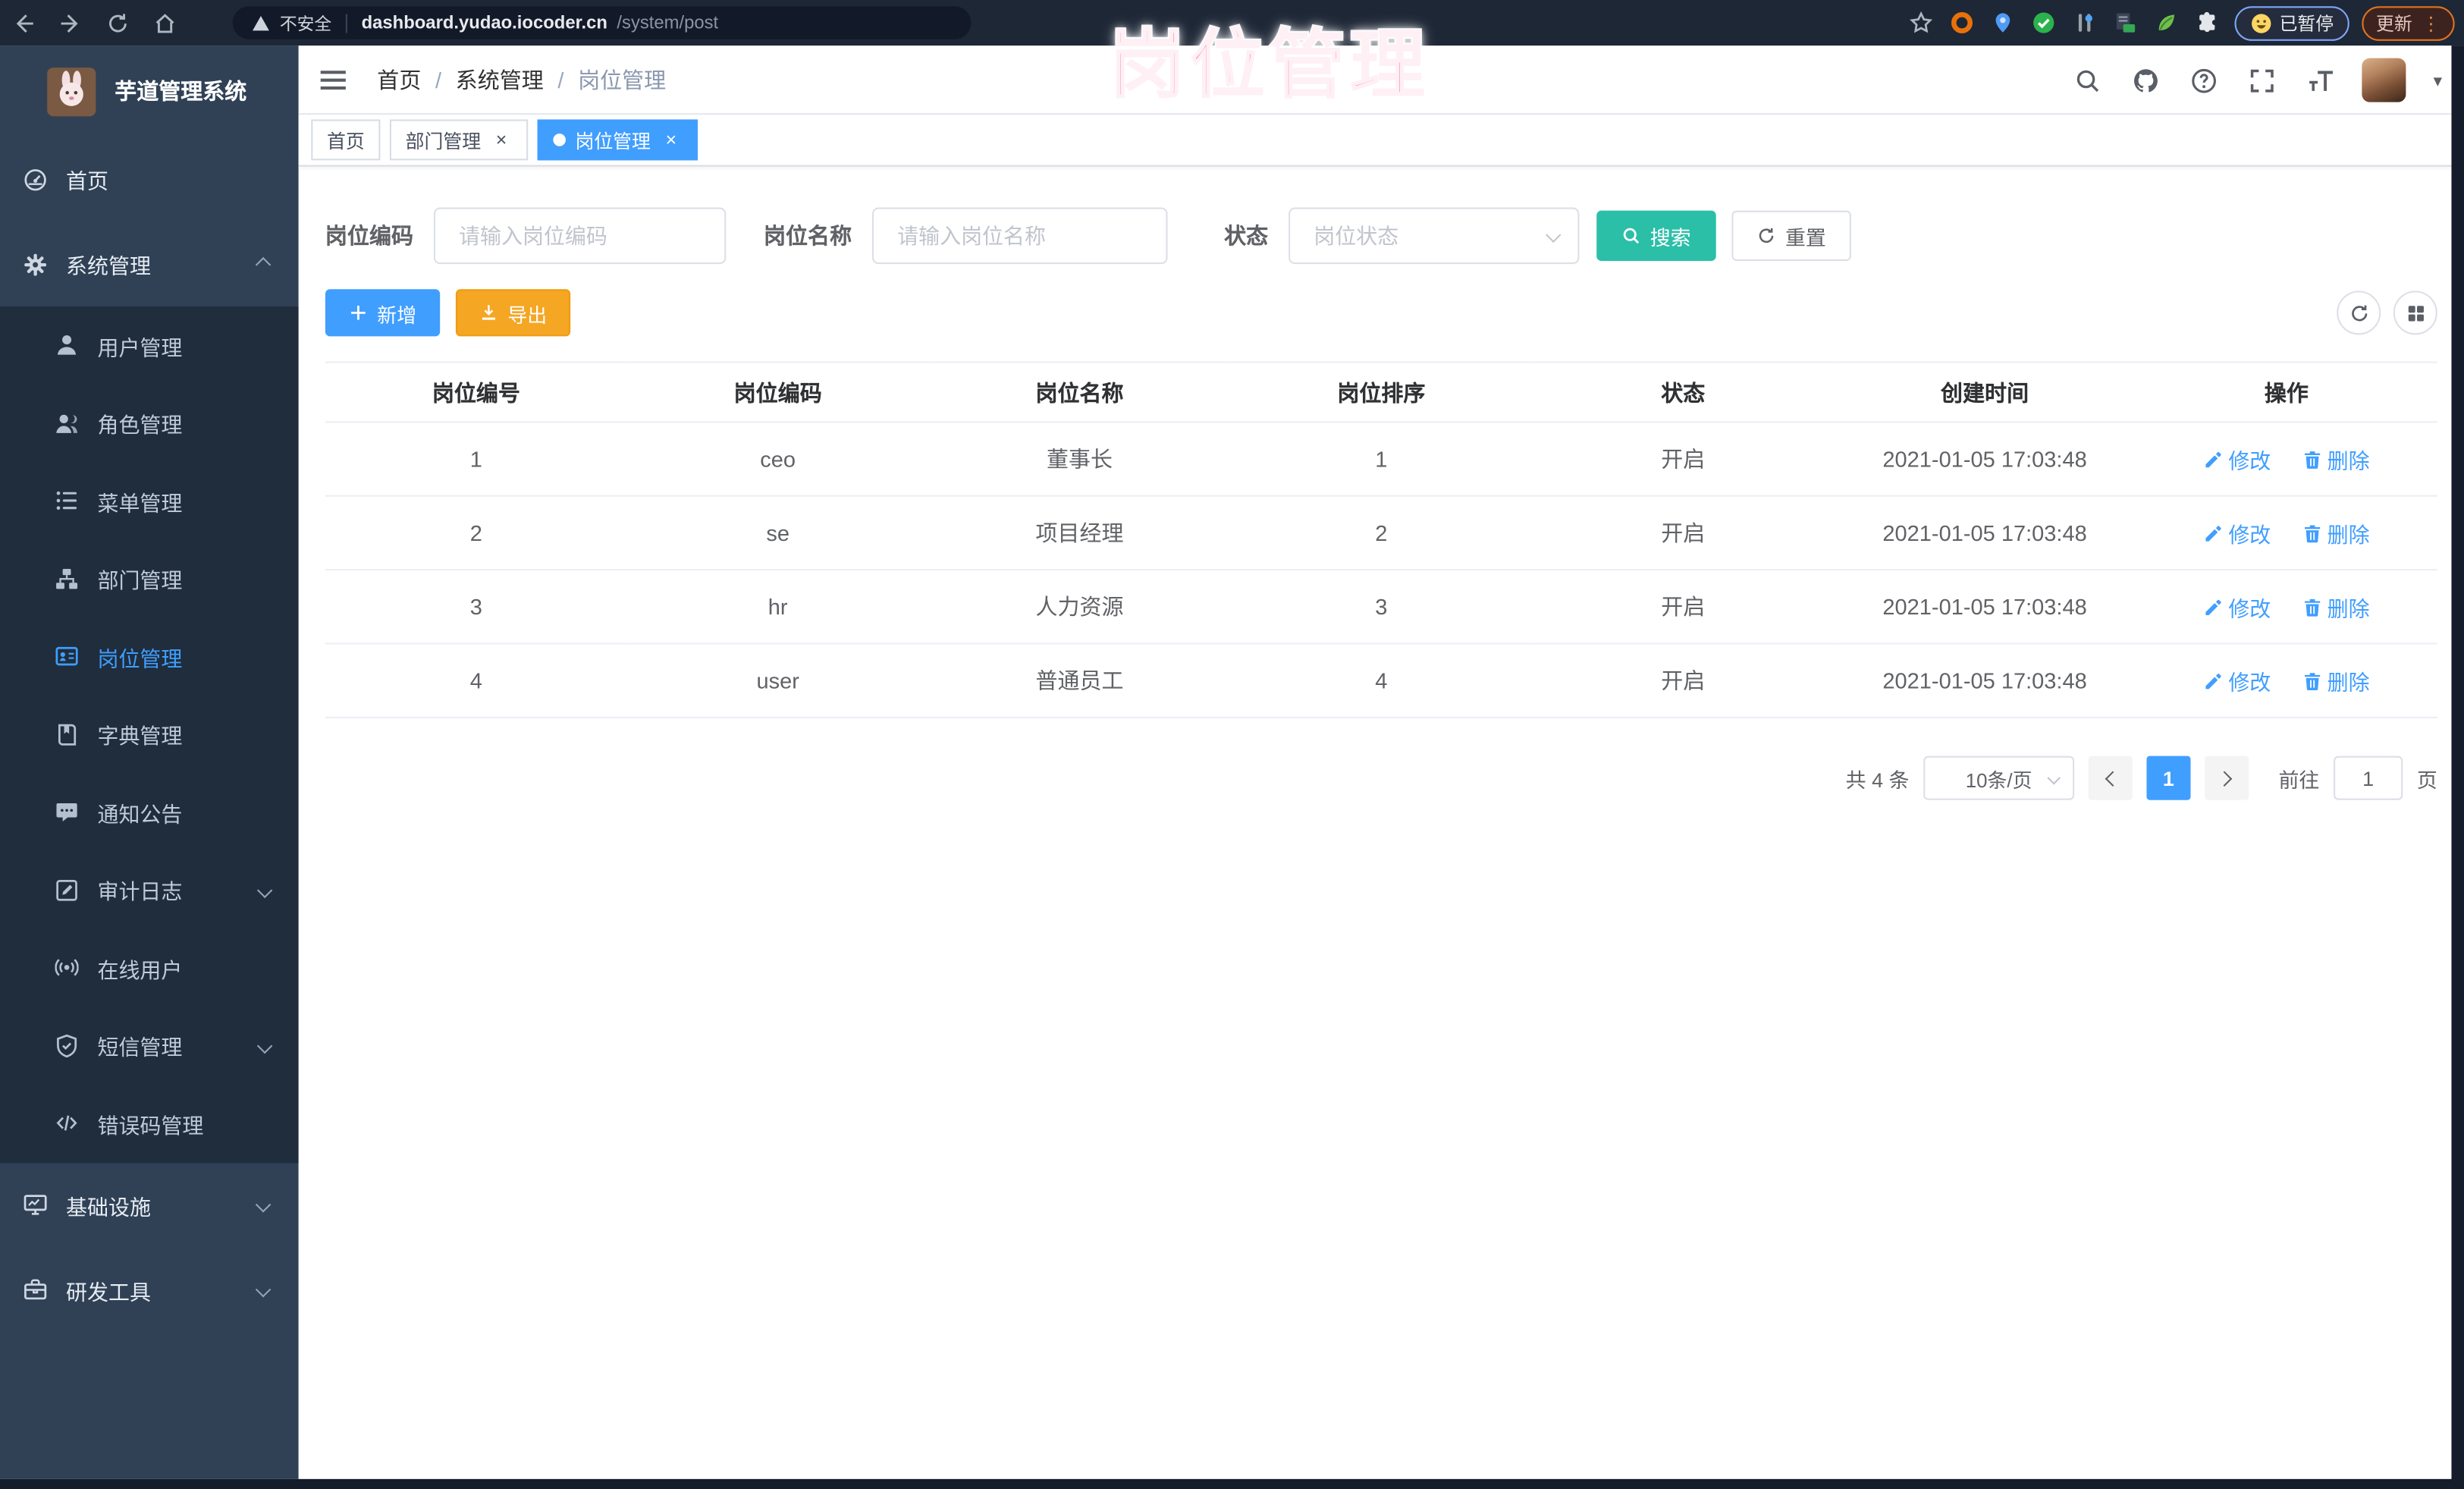 This screenshot has width=2464, height=1489. What do you see at coordinates (1962, 22) in the screenshot?
I see `extension-orange-icon` at bounding box center [1962, 22].